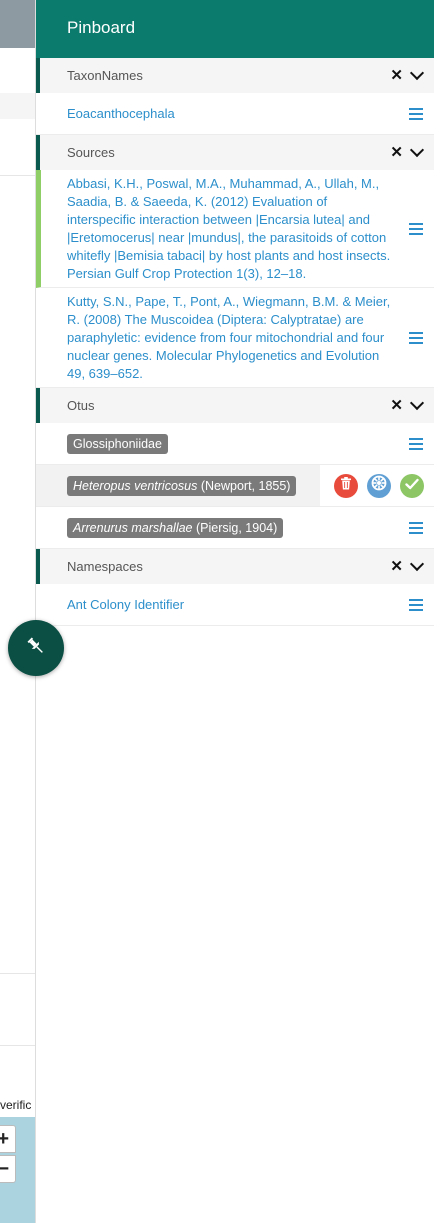  I want to click on trash-icon, so click(346, 485).